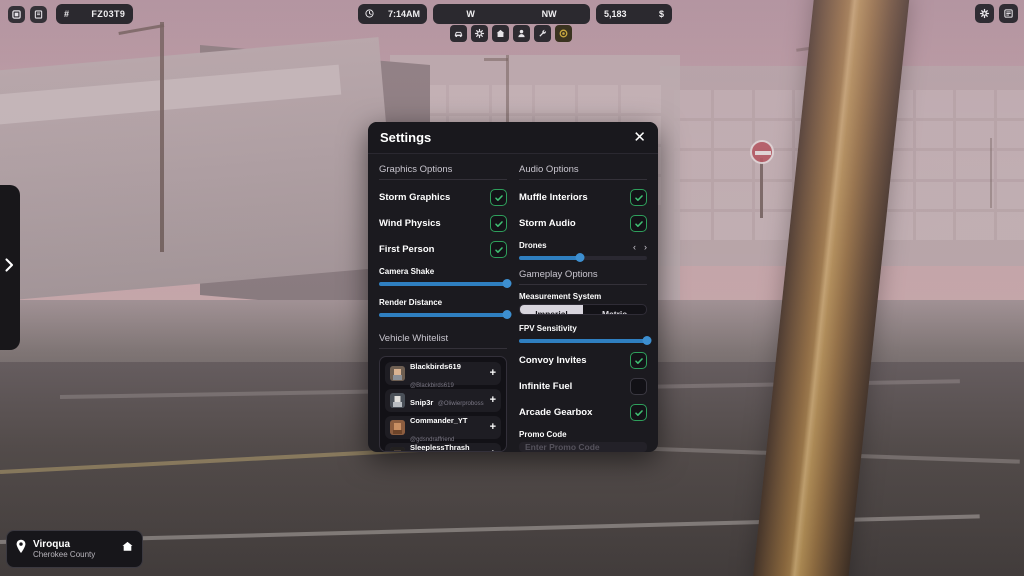 Image resolution: width=1024 pixels, height=576 pixels. I want to click on toggle-label: First Person, so click(407, 249).